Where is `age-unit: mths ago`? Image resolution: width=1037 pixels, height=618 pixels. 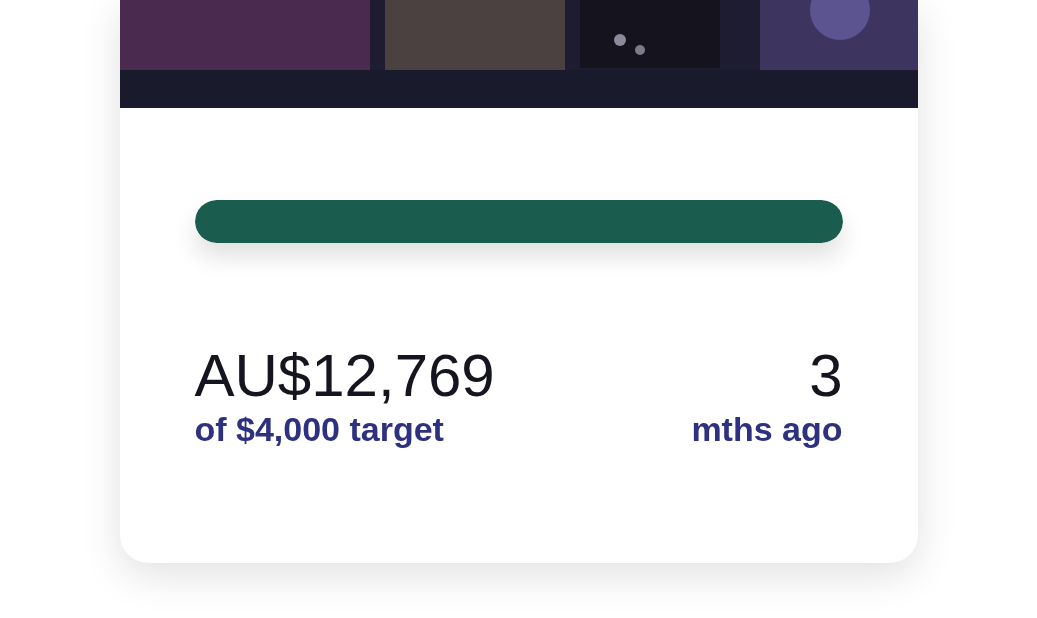 age-unit: mths ago is located at coordinates (767, 429).